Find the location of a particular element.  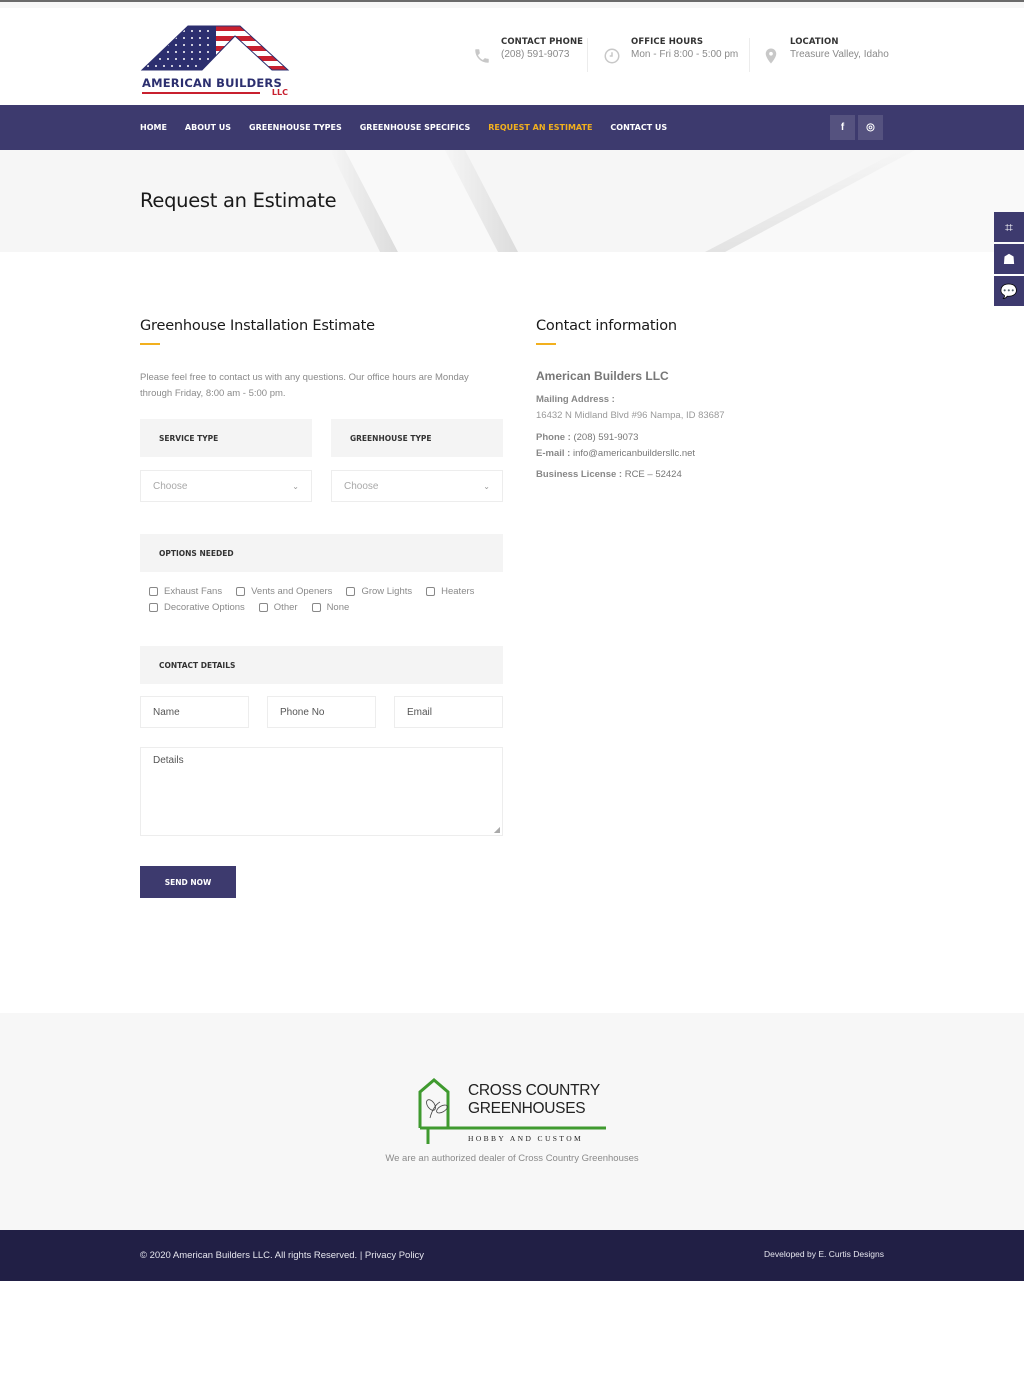

office-hours-label: OFFICE HOURS is located at coordinates (667, 42).